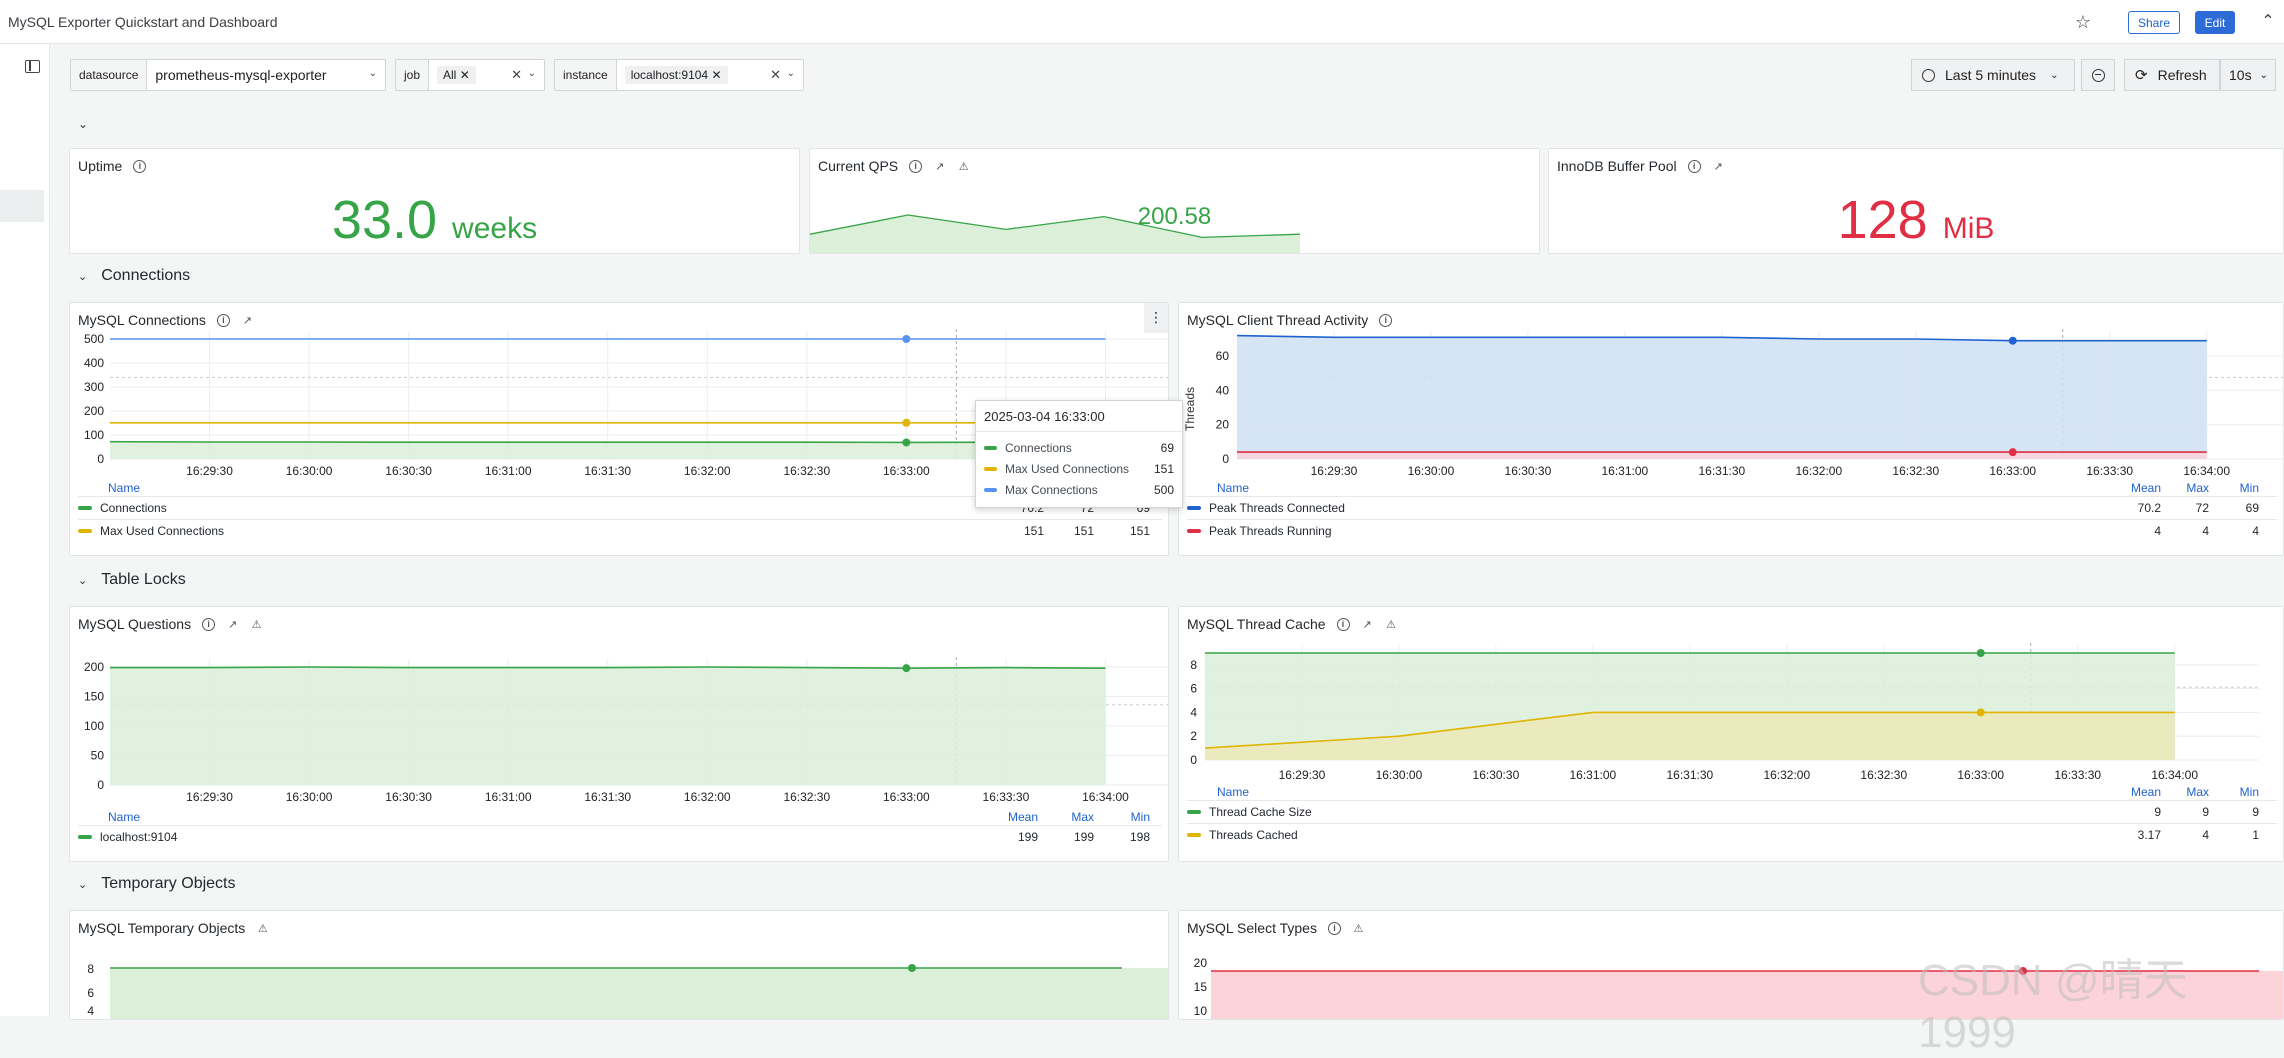 The image size is (2284, 1058). What do you see at coordinates (1641, 166) in the screenshot?
I see `panel-title-row: InnoDB Buffer Pooli↗` at bounding box center [1641, 166].